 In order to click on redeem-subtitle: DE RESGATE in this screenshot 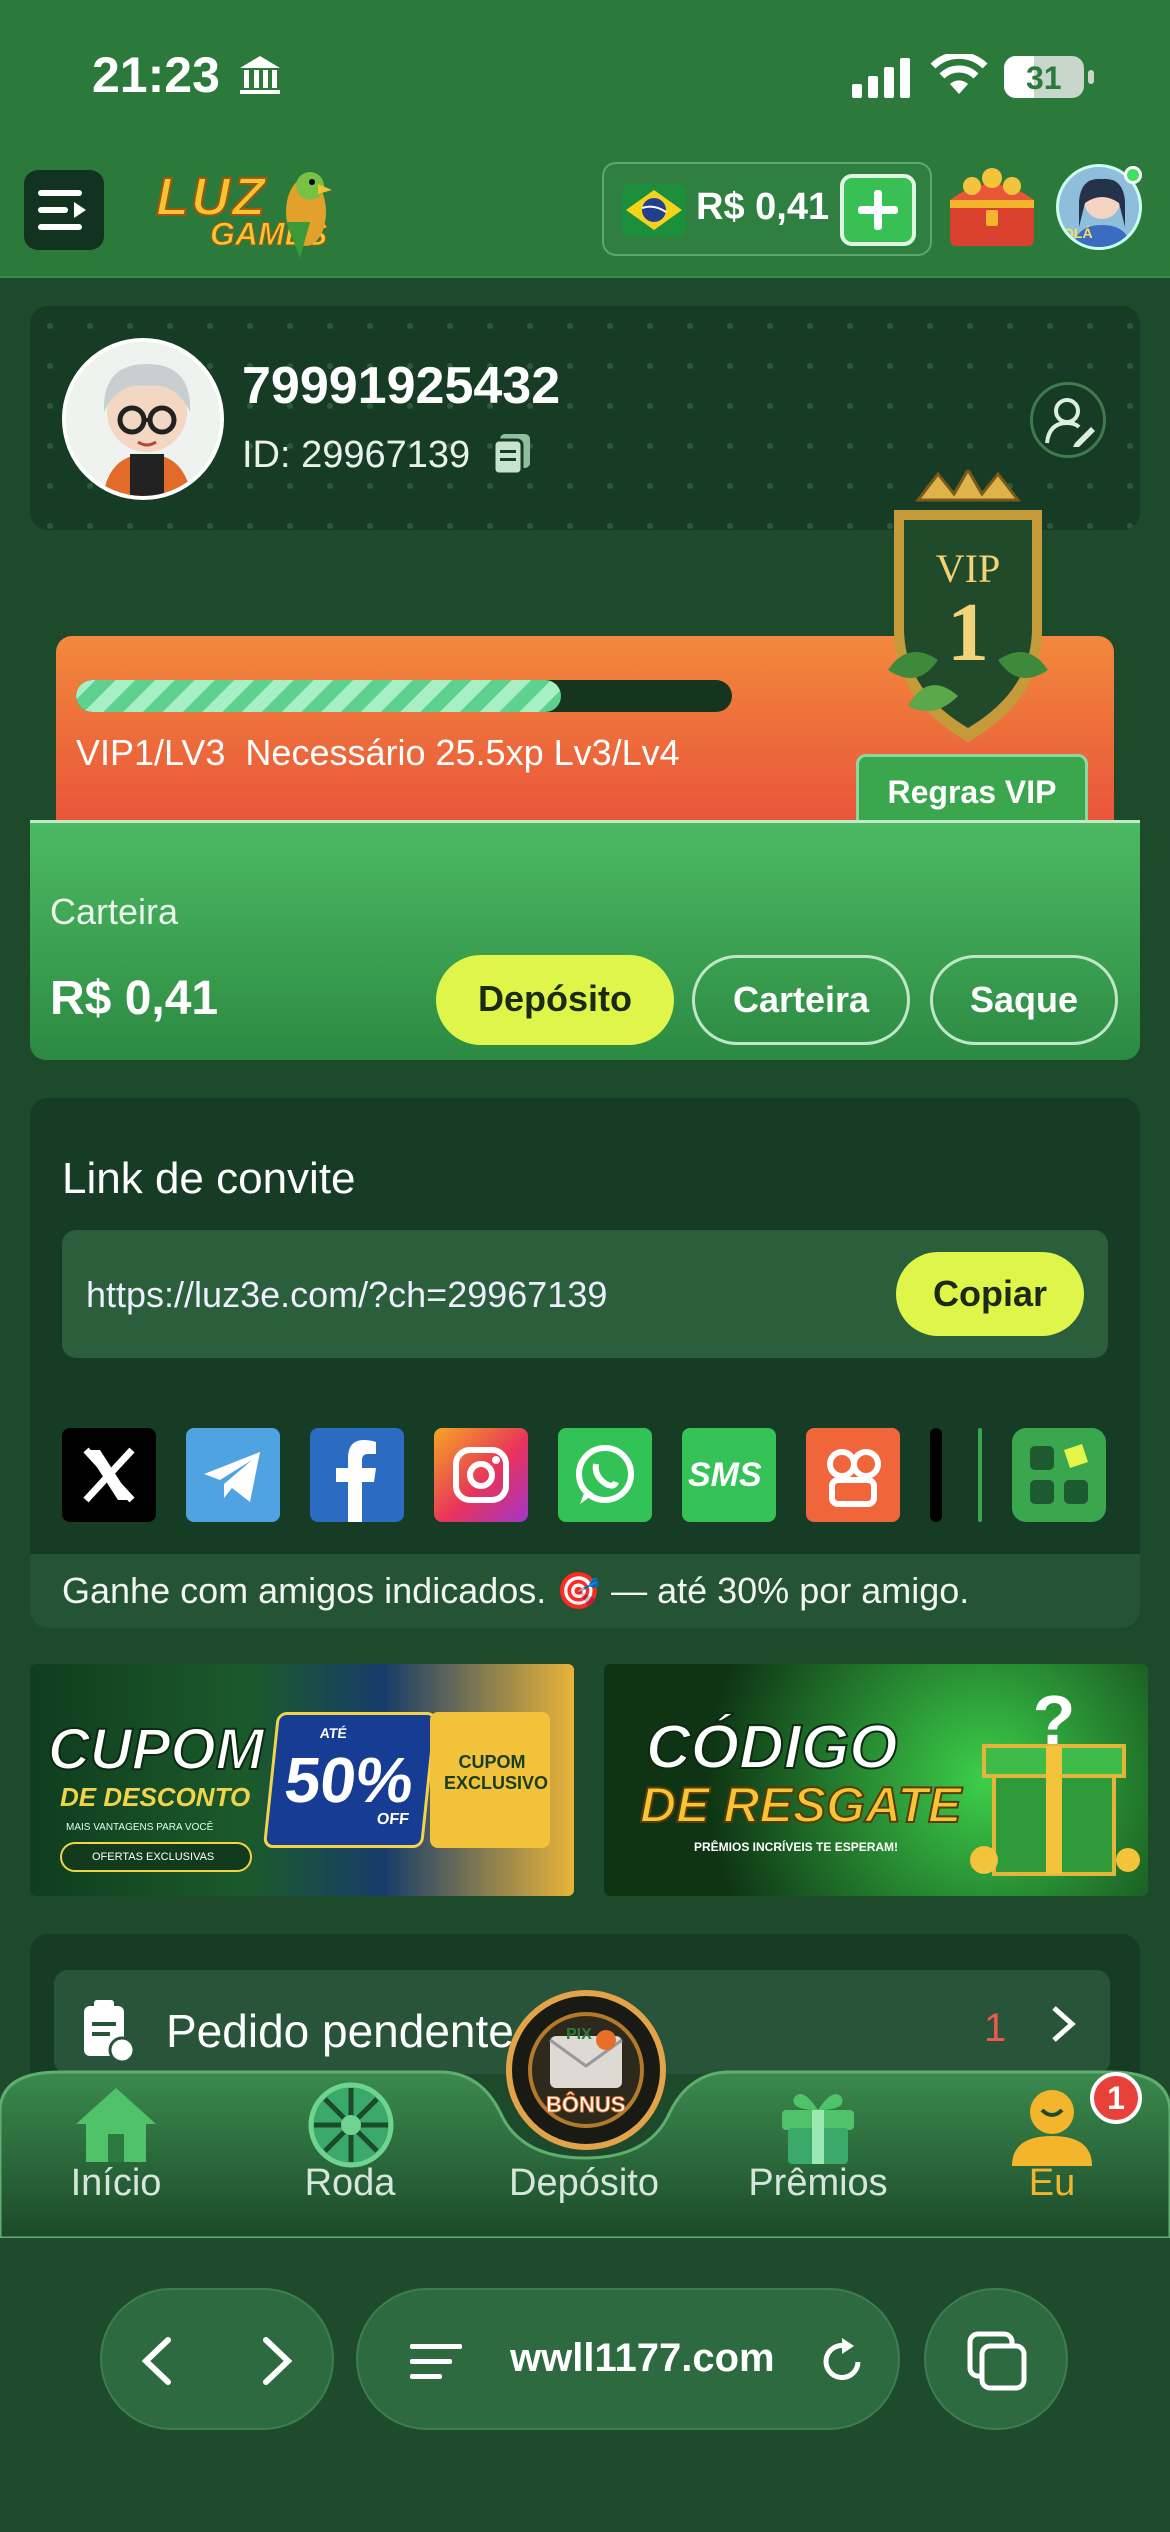, I will do `click(800, 1805)`.